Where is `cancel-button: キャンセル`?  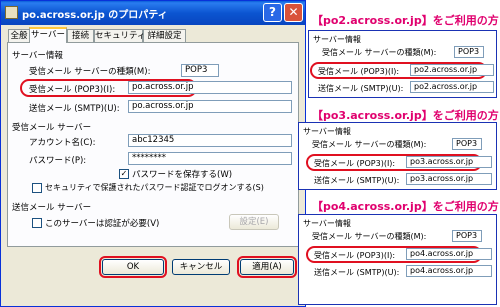
cancel-button: キャンセル is located at coordinates (201, 267).